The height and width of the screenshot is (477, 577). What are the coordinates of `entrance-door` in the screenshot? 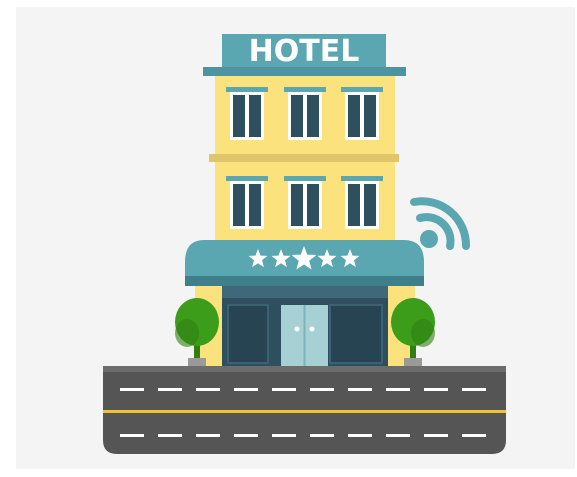 It's located at (304, 335).